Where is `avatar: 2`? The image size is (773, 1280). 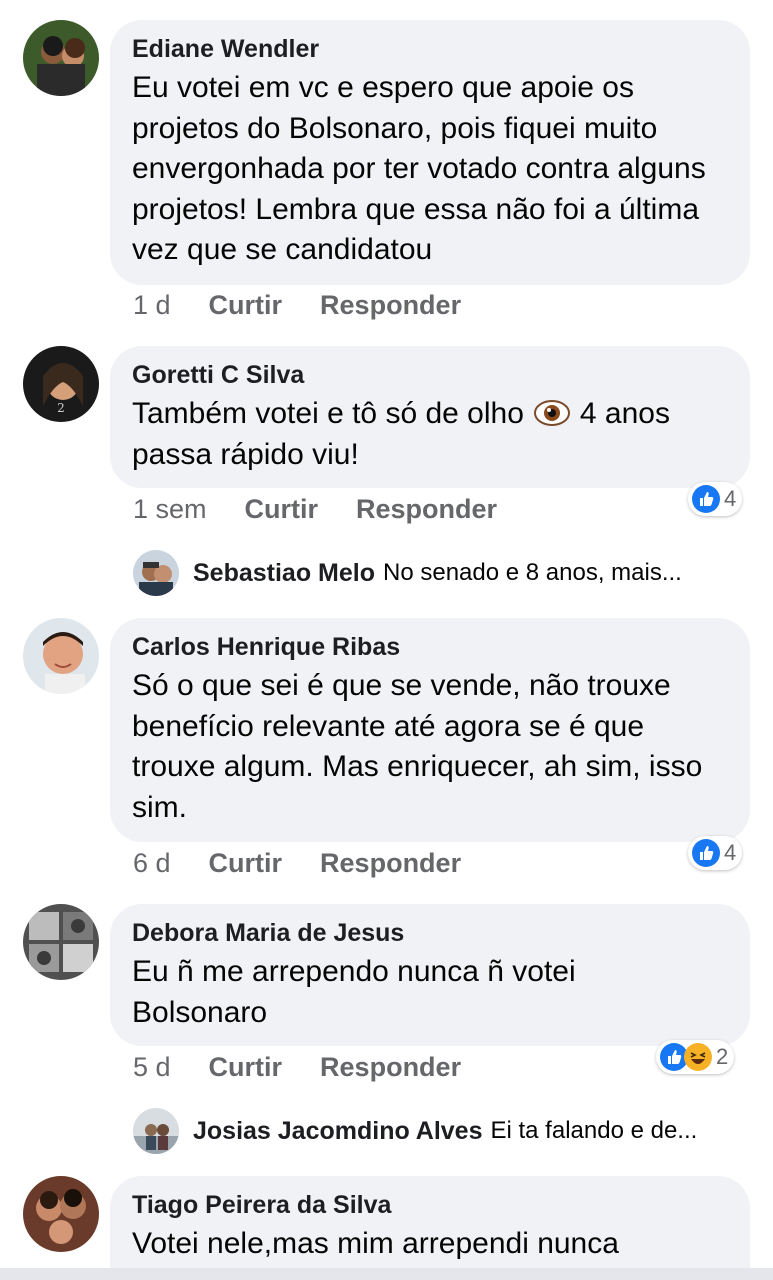 avatar: 2 is located at coordinates (61, 384).